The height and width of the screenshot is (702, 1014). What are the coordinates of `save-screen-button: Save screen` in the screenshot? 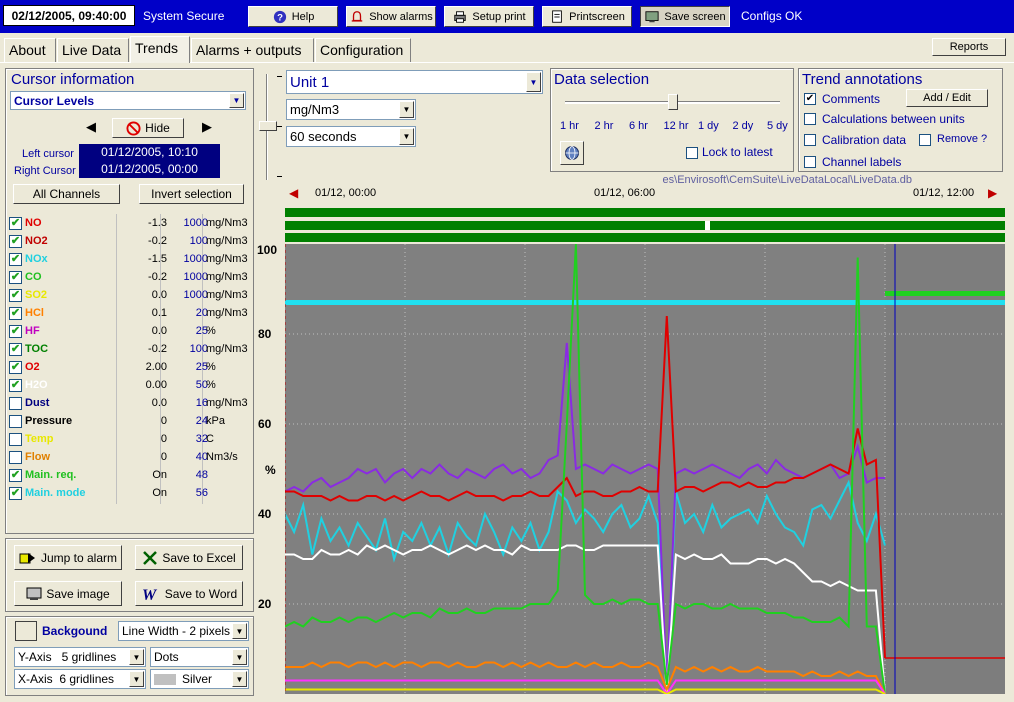 It's located at (685, 16).